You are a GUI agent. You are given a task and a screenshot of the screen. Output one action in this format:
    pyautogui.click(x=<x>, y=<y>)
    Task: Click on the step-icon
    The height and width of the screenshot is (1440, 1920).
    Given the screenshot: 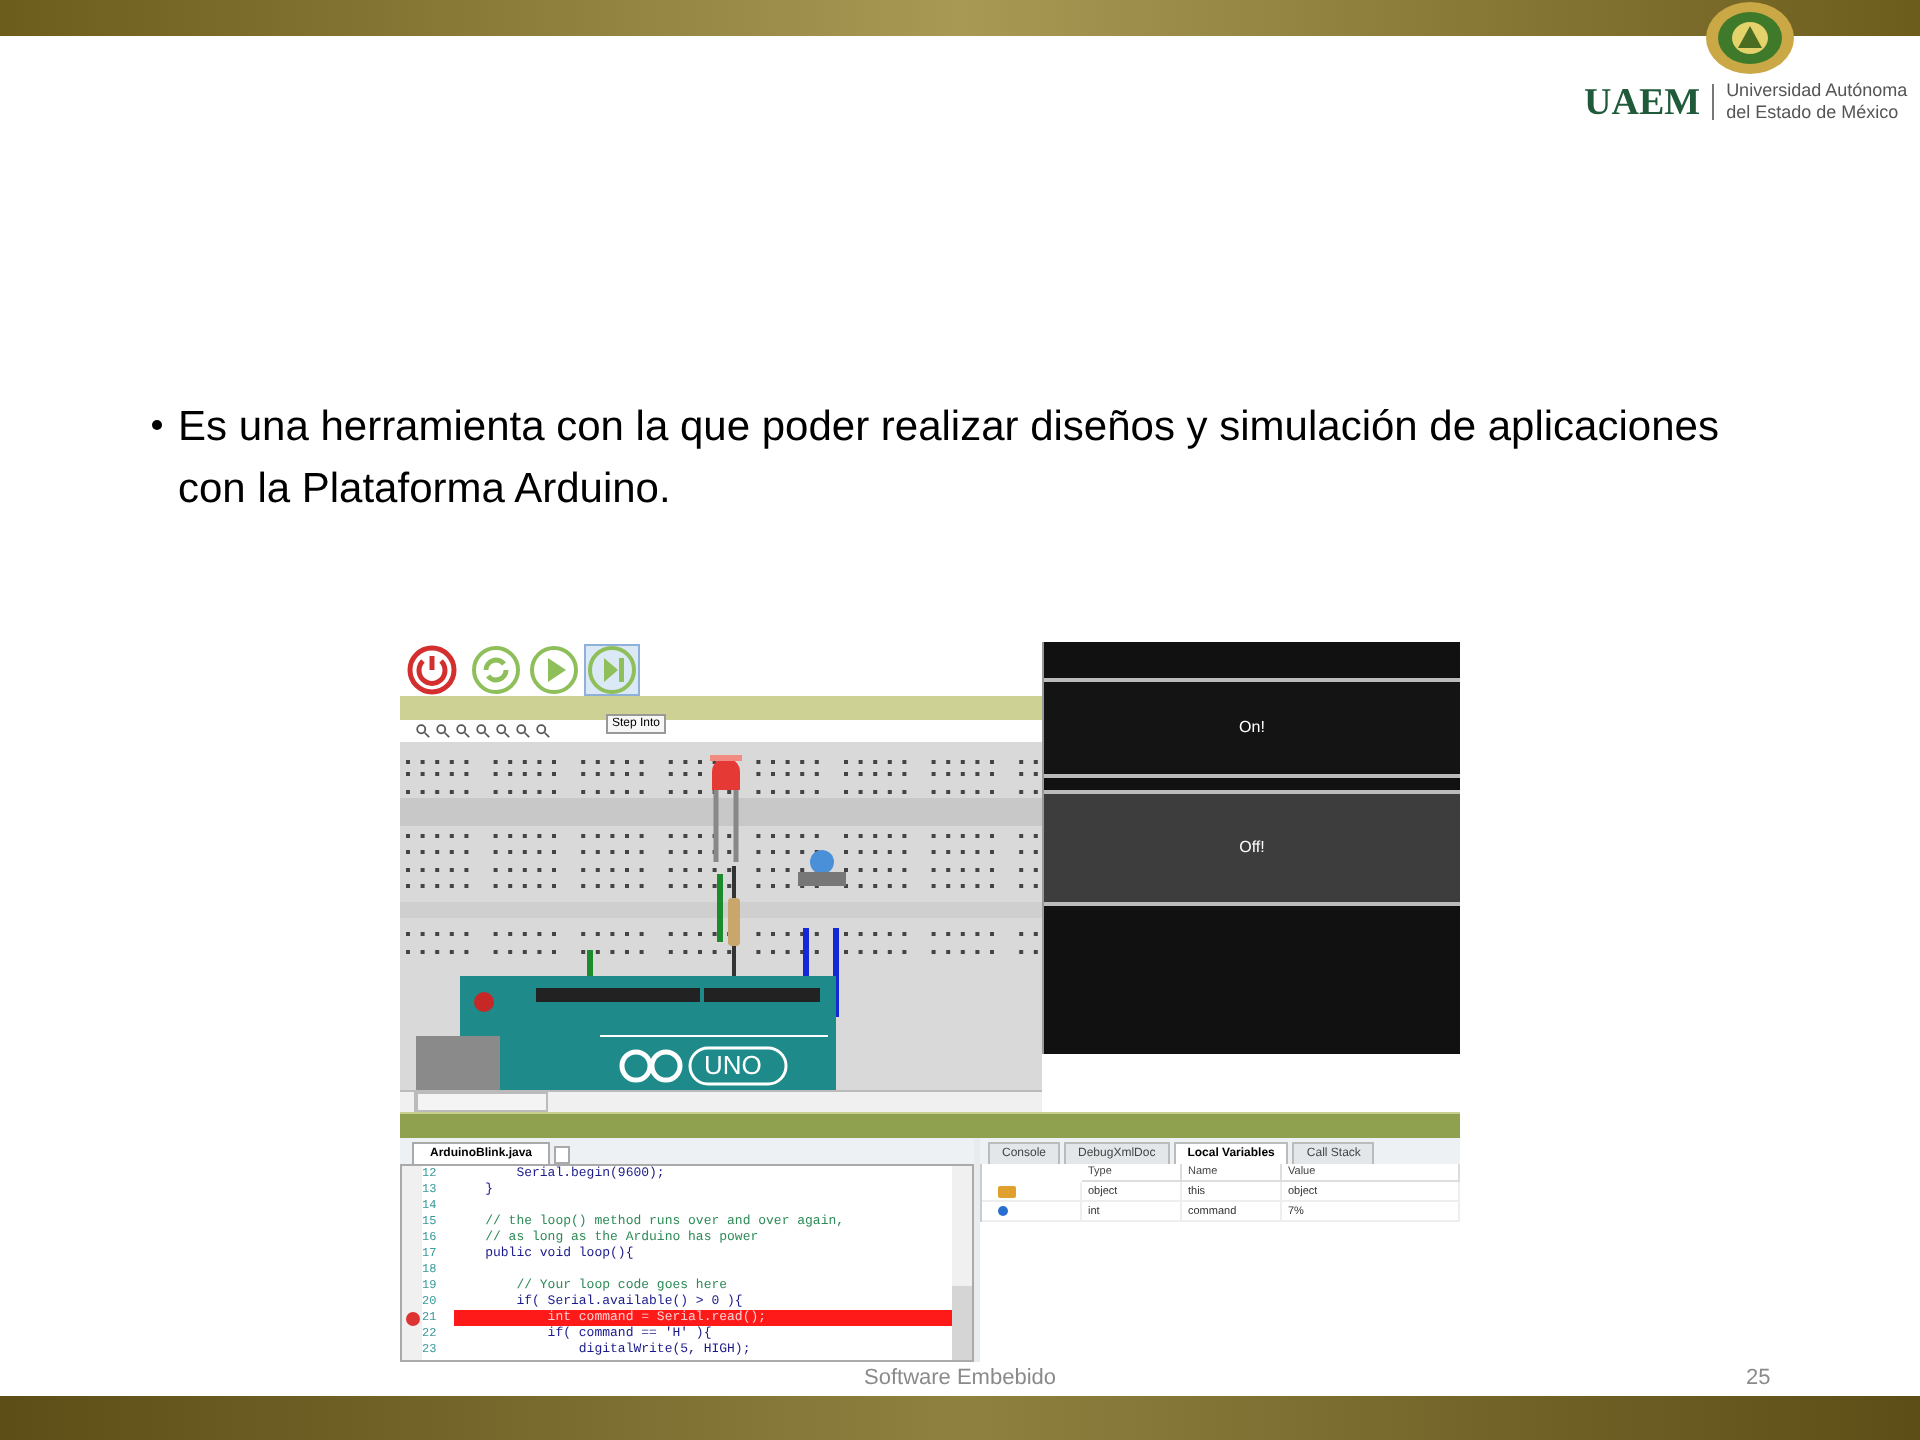 What is the action you would take?
    pyautogui.click(x=612, y=669)
    